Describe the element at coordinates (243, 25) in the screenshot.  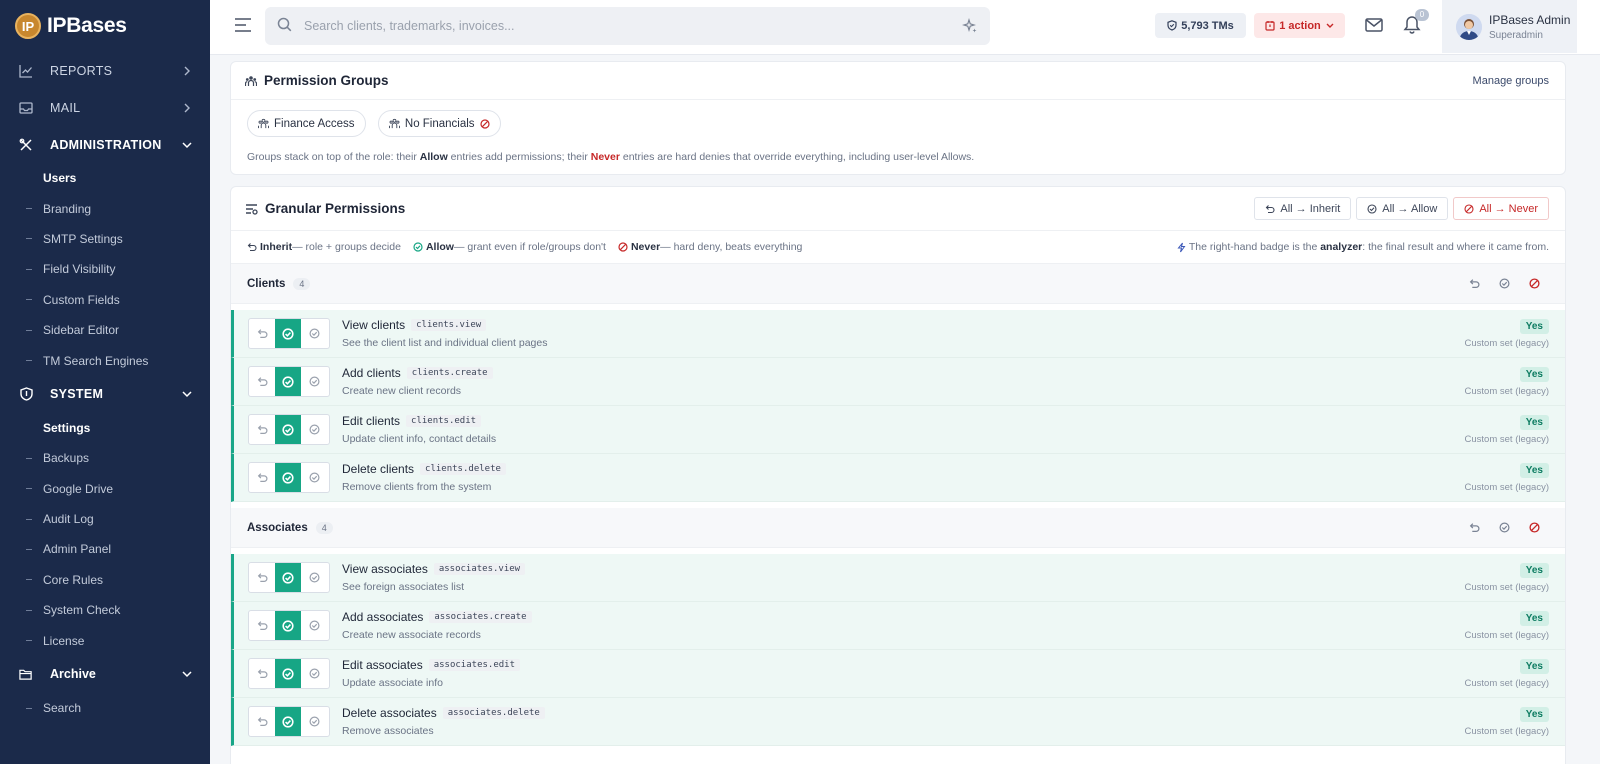
I see `menu-toggle-icon` at that location.